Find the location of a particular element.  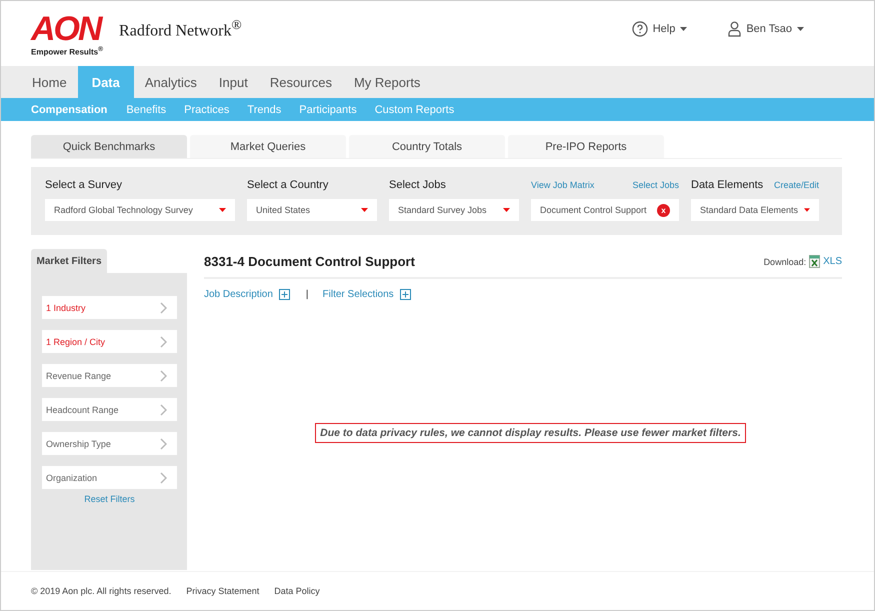

view-job-matrix-link: View Job Matrix is located at coordinates (562, 185).